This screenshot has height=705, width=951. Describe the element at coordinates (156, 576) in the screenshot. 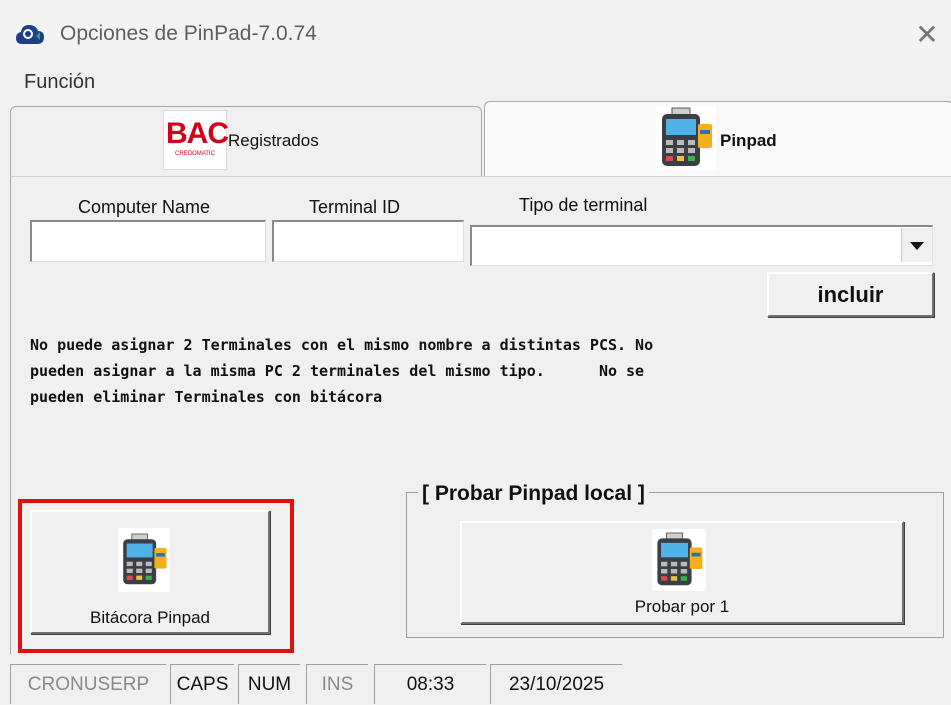

I see `highlight-annotation` at that location.